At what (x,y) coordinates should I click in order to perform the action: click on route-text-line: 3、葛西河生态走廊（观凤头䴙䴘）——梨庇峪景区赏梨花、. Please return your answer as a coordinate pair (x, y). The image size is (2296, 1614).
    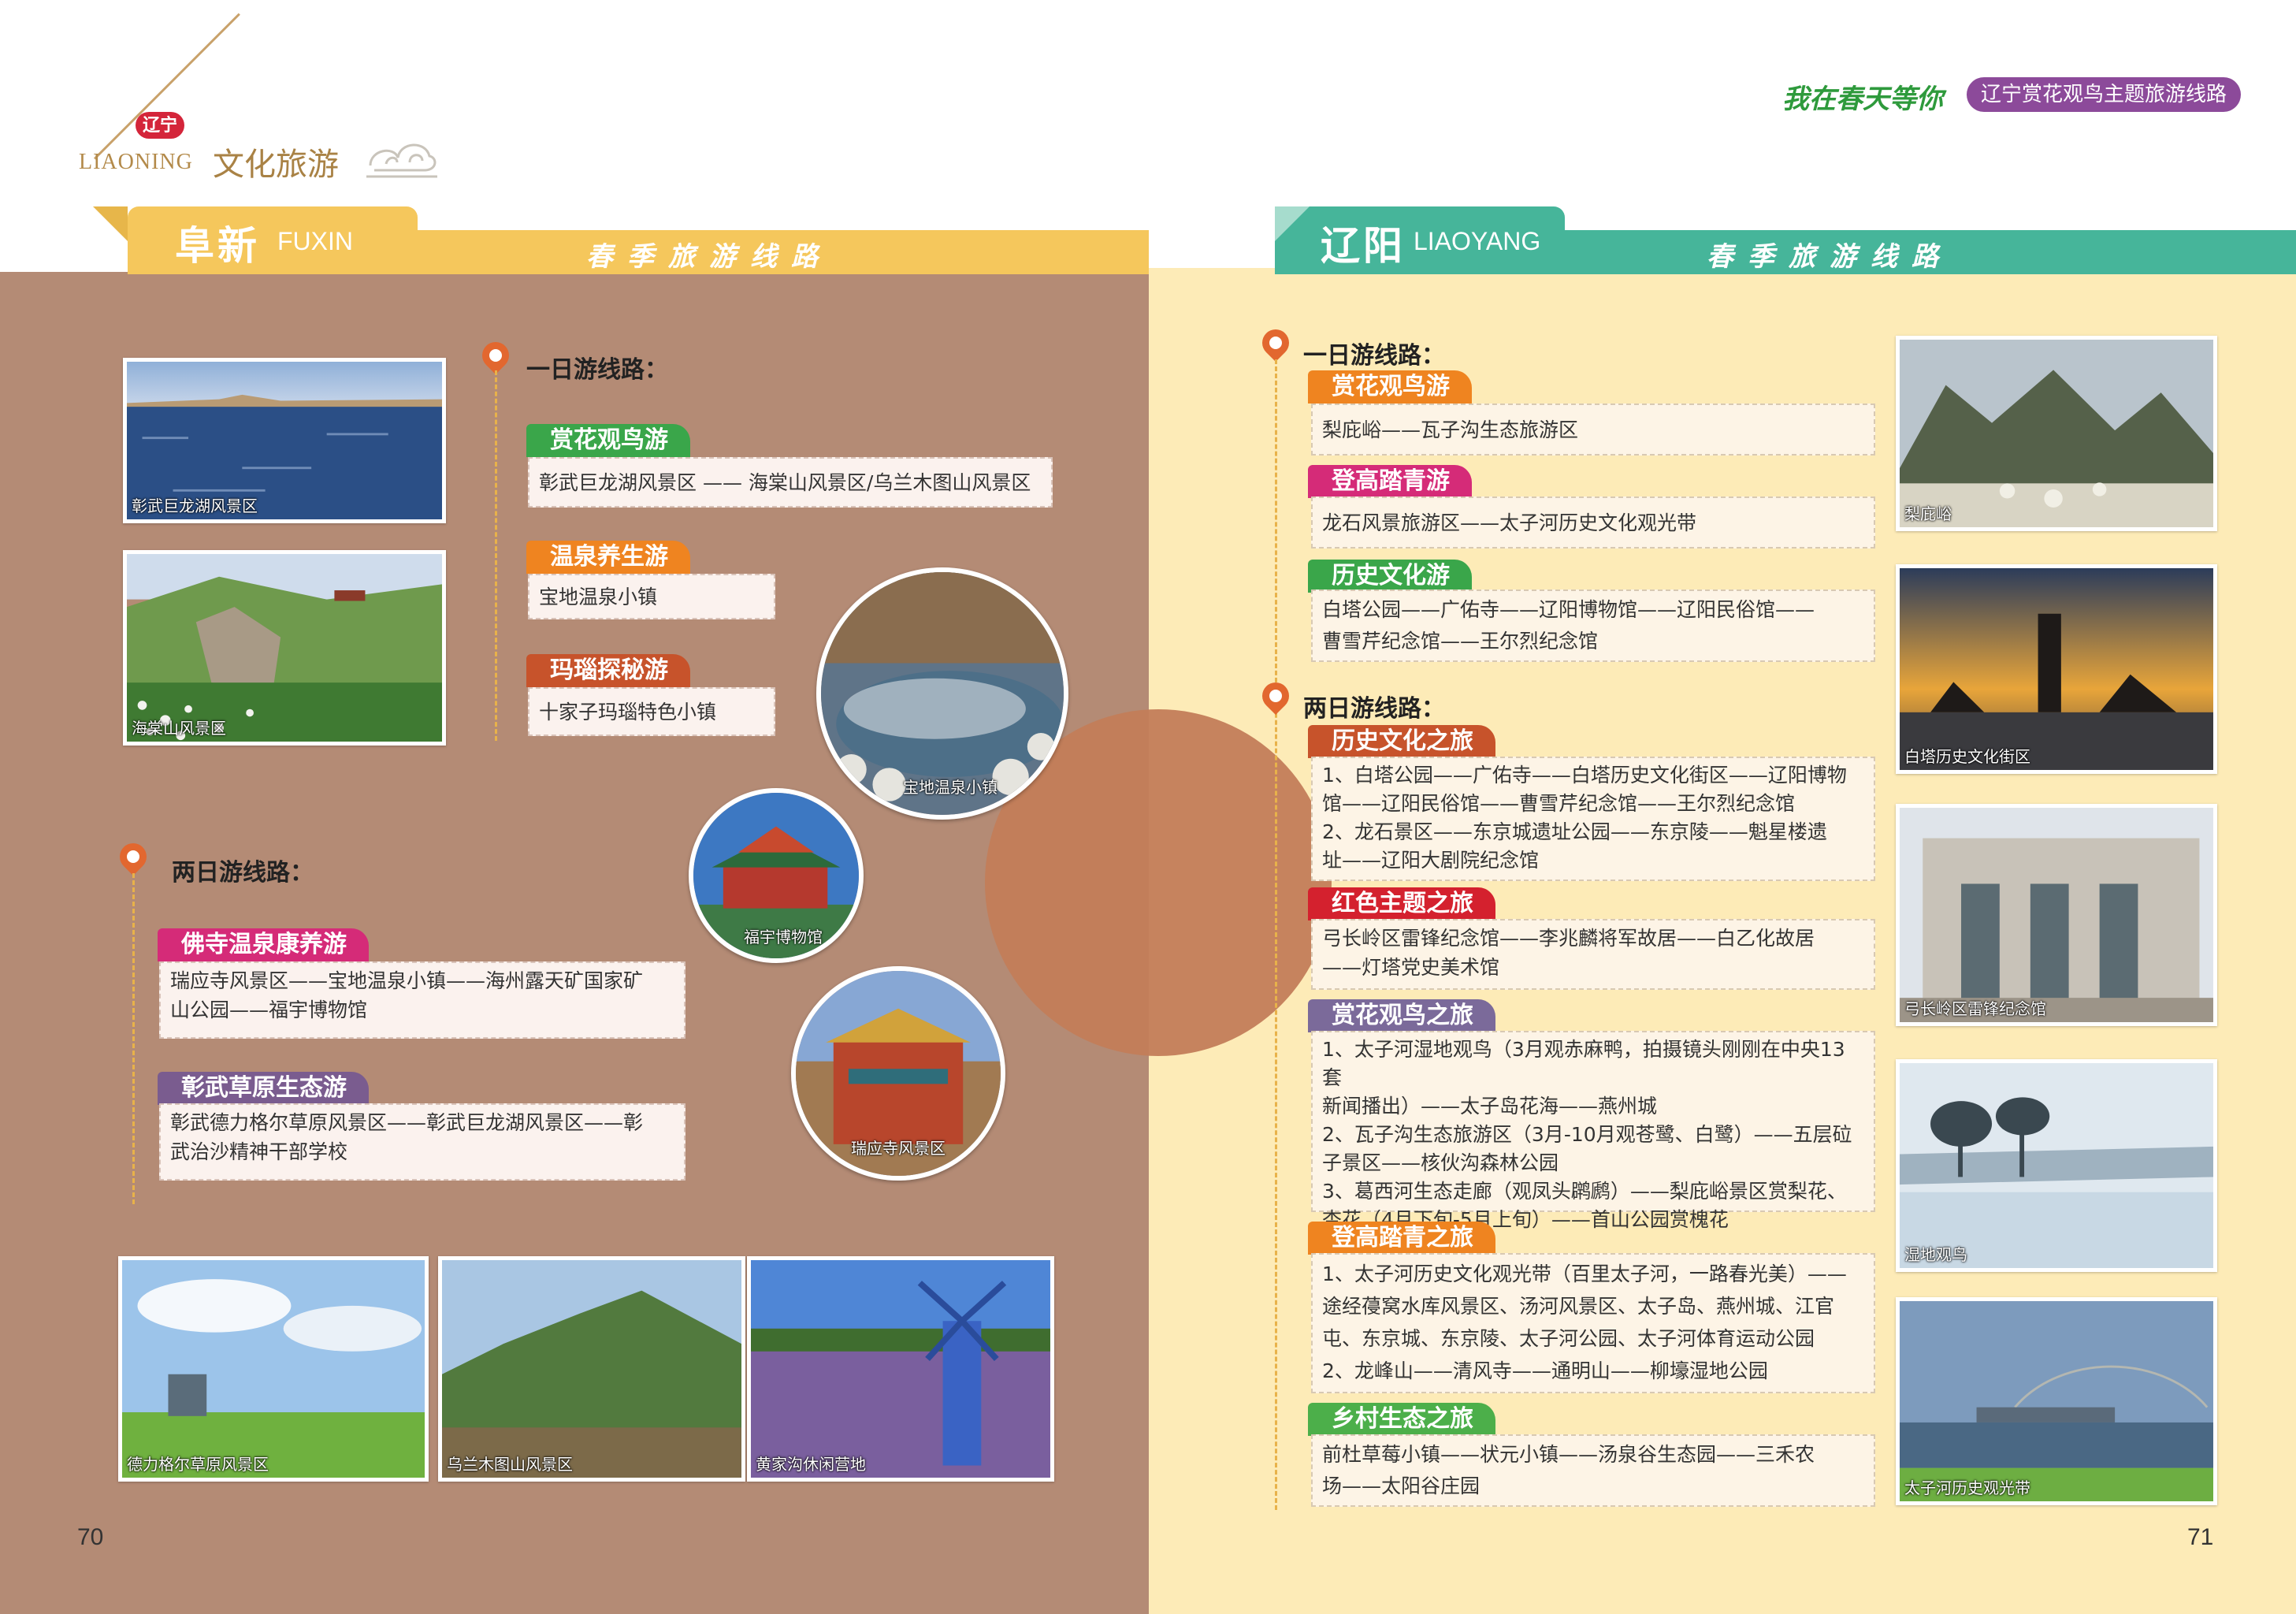
    Looking at the image, I should click on (1584, 1191).